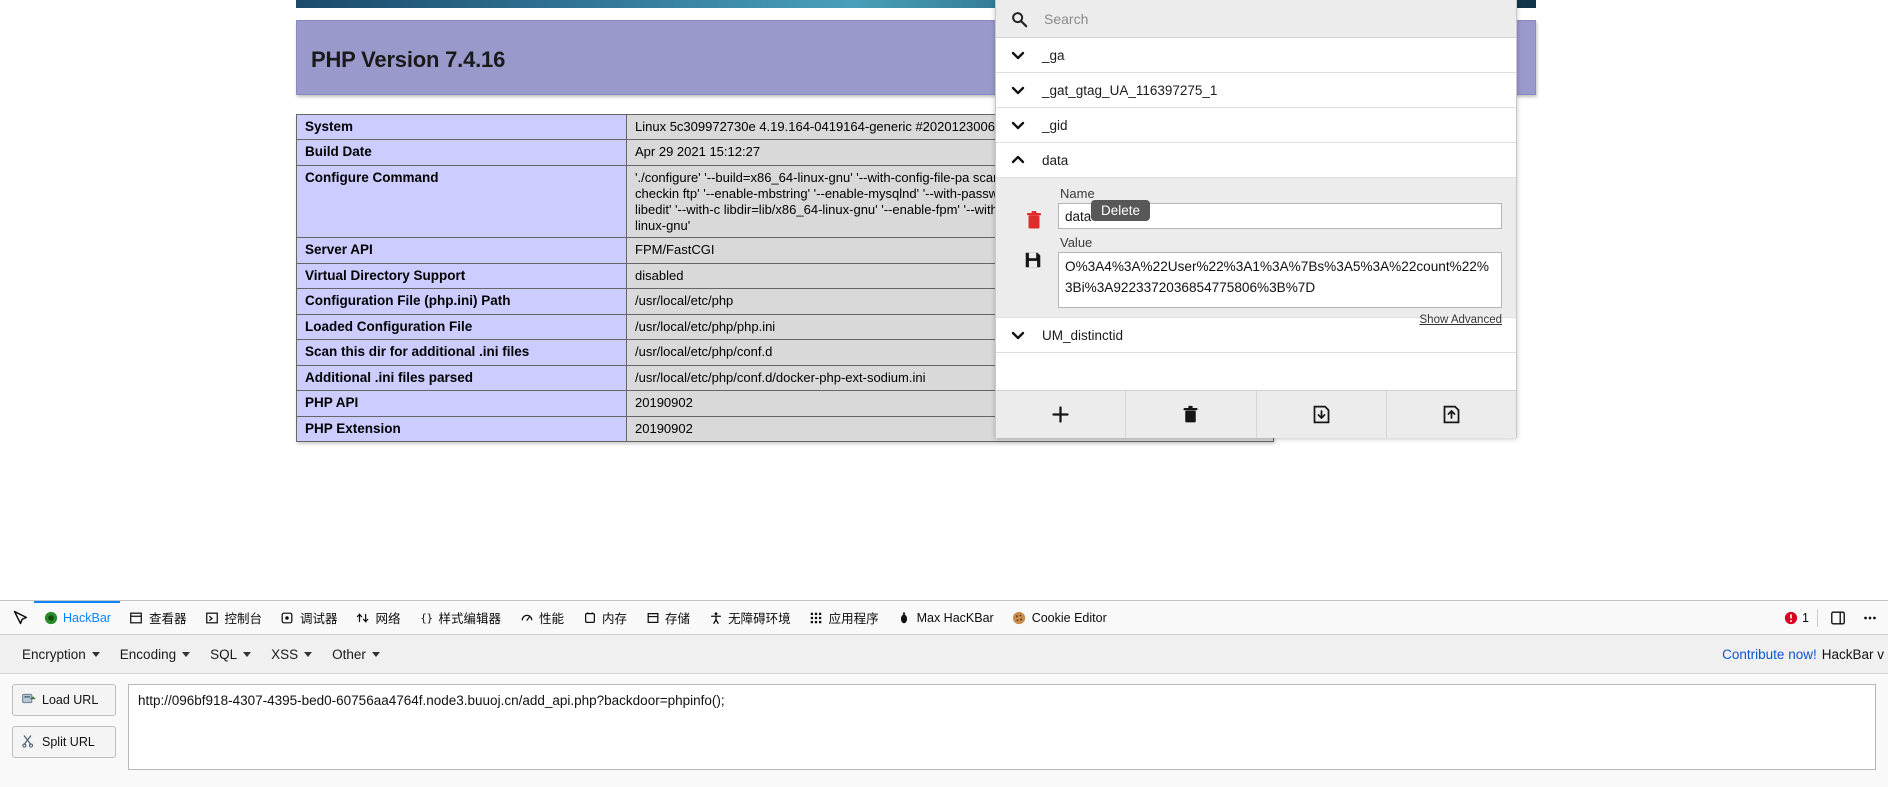 This screenshot has width=1888, height=787. I want to click on devtools-toolbar-right: 1, so click(1833, 617).